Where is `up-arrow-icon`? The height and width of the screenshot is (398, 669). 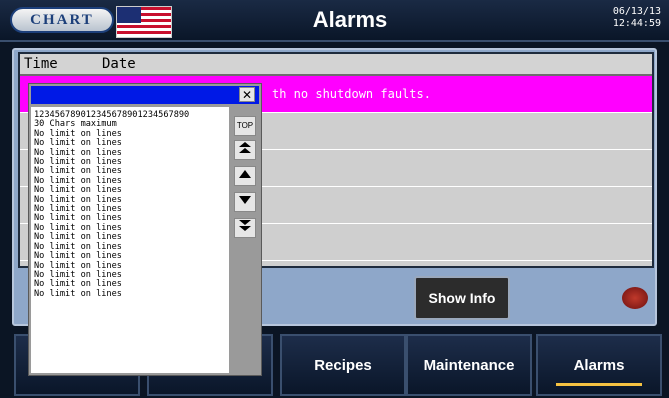
up-arrow-icon is located at coordinates (245, 176).